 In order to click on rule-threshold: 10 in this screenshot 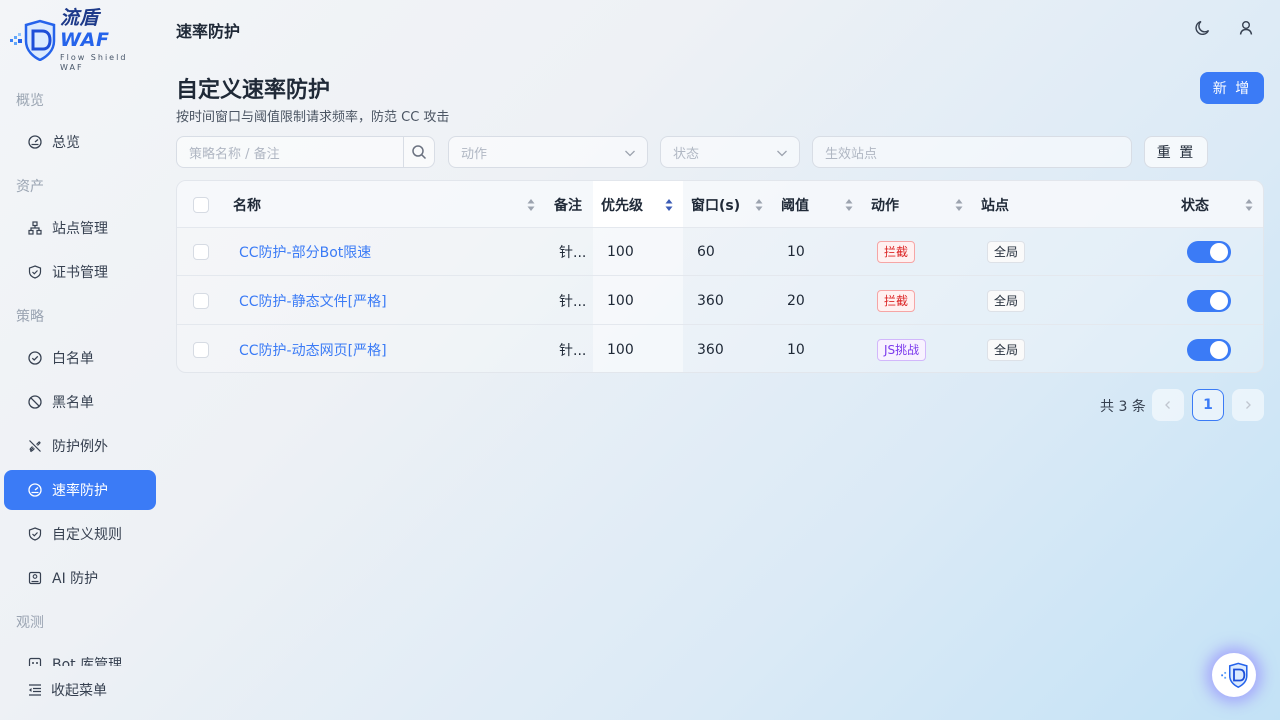, I will do `click(796, 350)`.